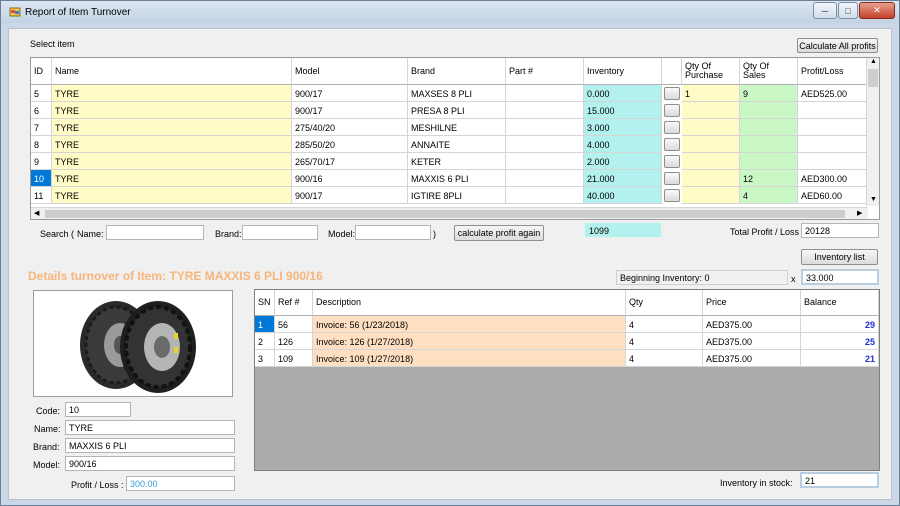 The height and width of the screenshot is (506, 900). Describe the element at coordinates (840, 324) in the screenshot. I see `cell-balance: 29` at that location.